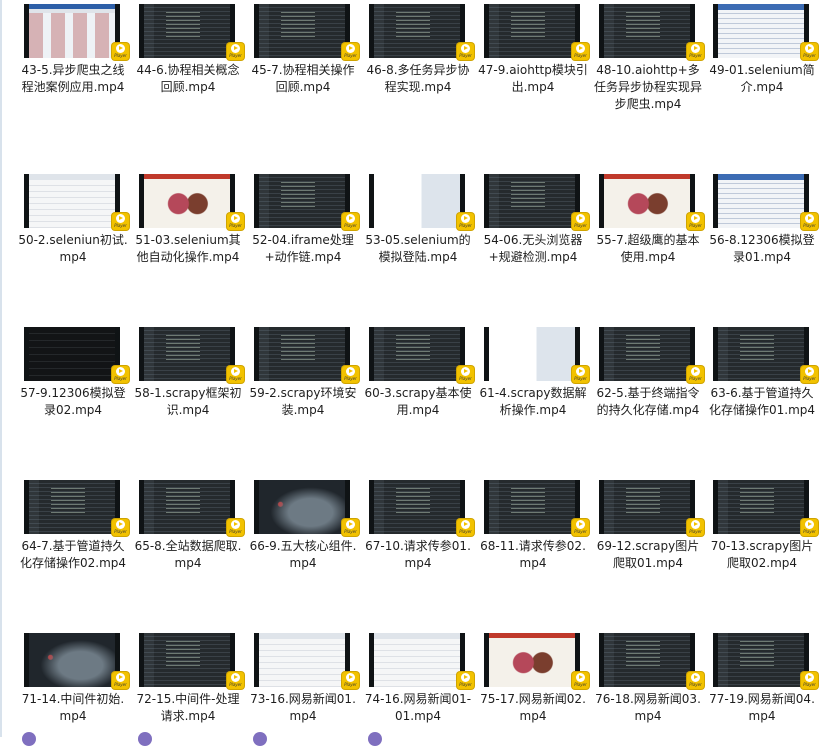 Image resolution: width=821 pixels, height=746 pixels. Describe the element at coordinates (303, 402) in the screenshot. I see `file-name: 59-2.scrapy环境安装.mp4` at that location.